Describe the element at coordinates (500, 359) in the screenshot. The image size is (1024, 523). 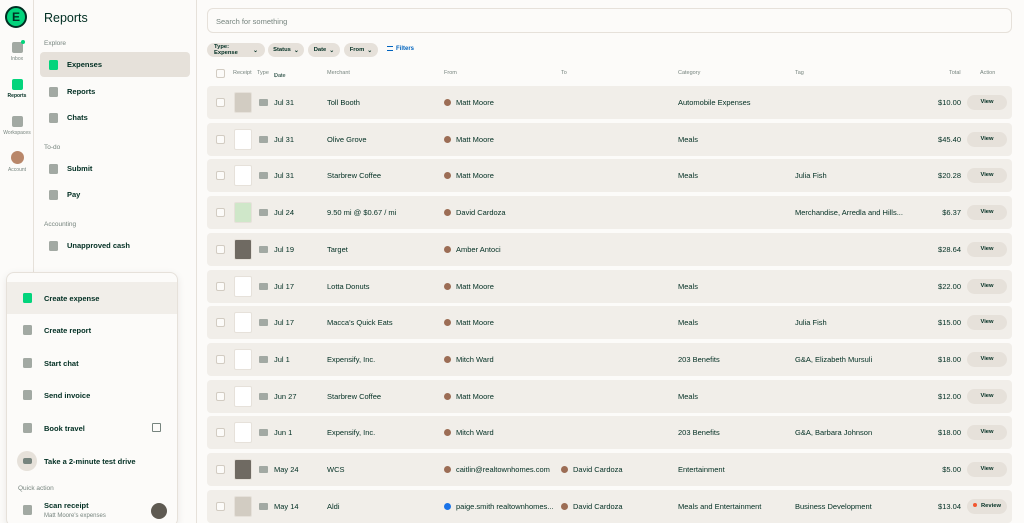
I see `row-from: Mitch Ward` at that location.